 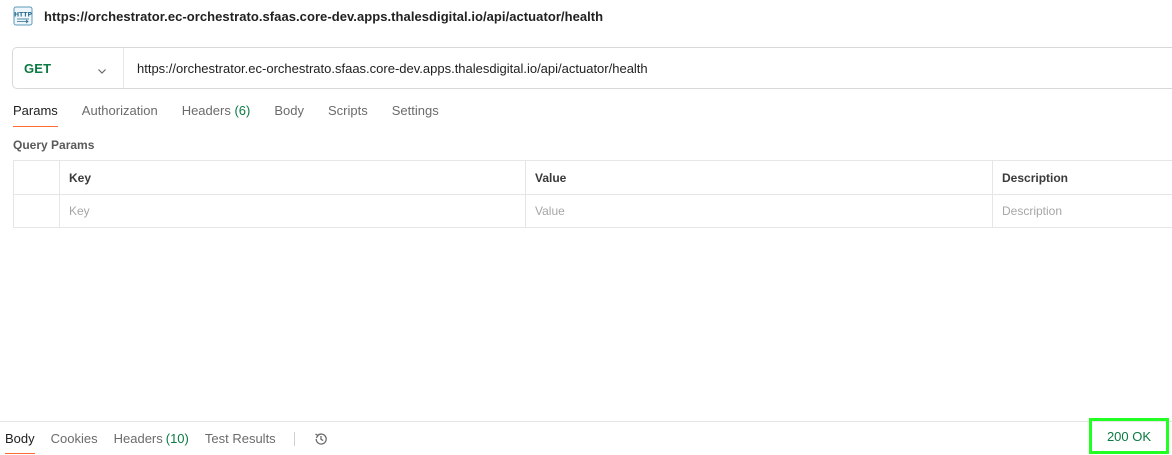 What do you see at coordinates (54, 145) in the screenshot?
I see `query-params-label: Query Params` at bounding box center [54, 145].